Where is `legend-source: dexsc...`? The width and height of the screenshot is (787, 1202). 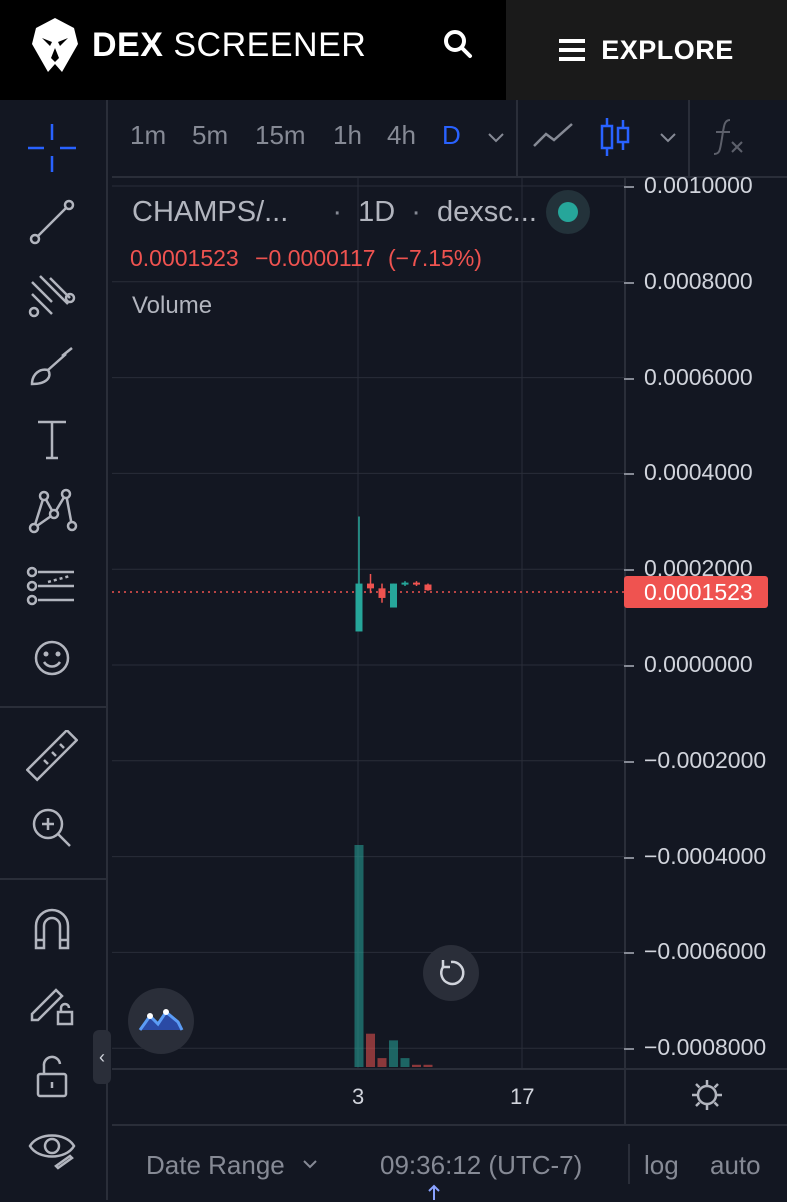
legend-source: dexsc... is located at coordinates (486, 212).